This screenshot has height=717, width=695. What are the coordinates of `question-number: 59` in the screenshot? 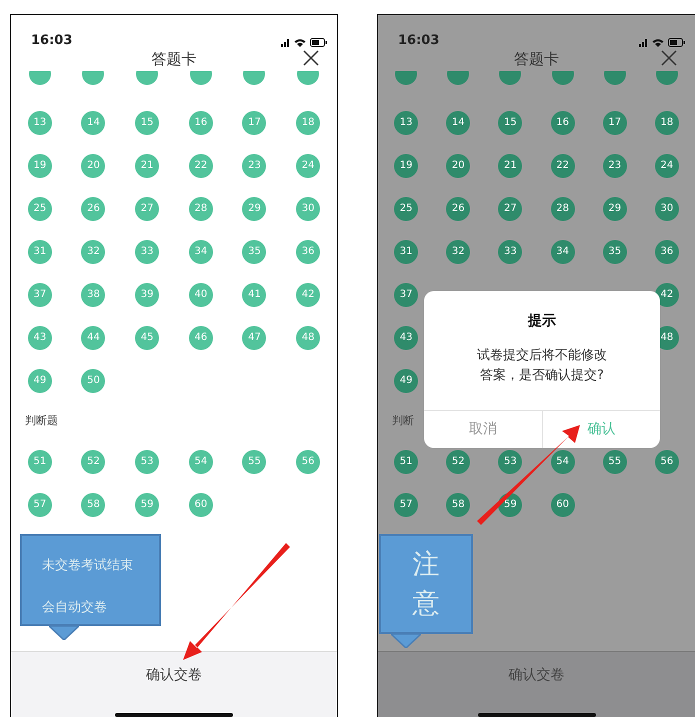 It's located at (147, 504).